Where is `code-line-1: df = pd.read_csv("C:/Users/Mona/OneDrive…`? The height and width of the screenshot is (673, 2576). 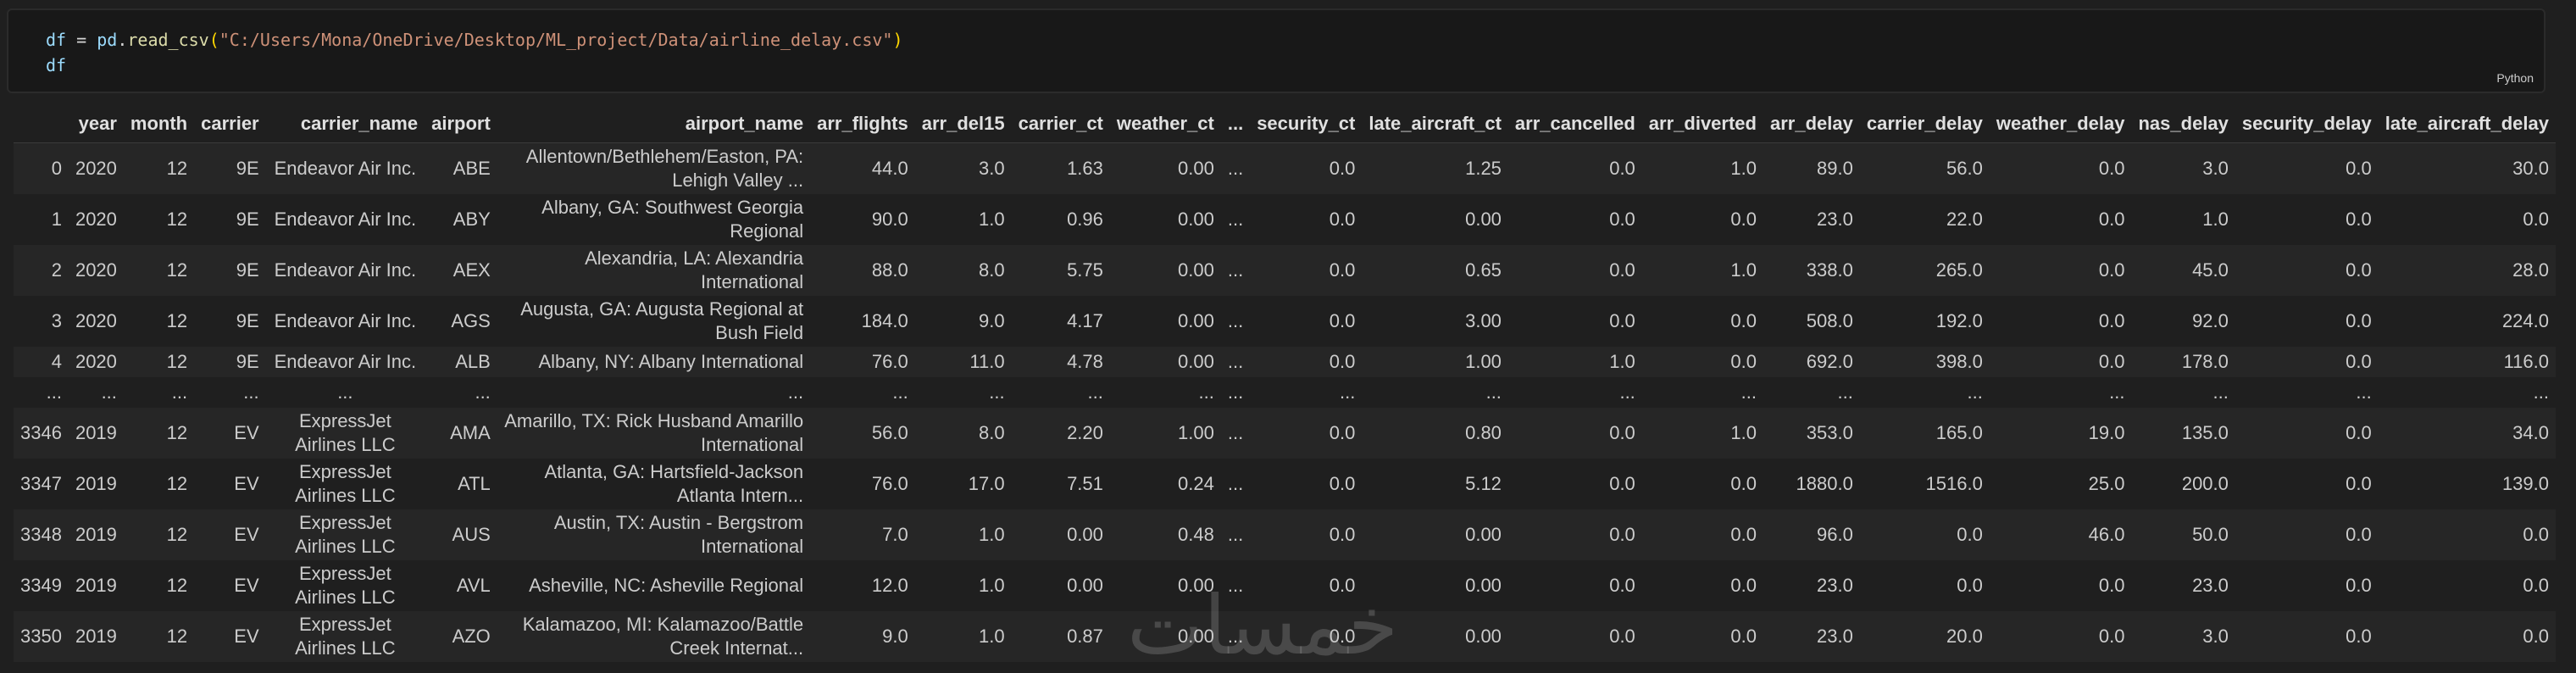
code-line-1: df = pd.read_csv("C:/Users/Mona/OneDrive… is located at coordinates (474, 40).